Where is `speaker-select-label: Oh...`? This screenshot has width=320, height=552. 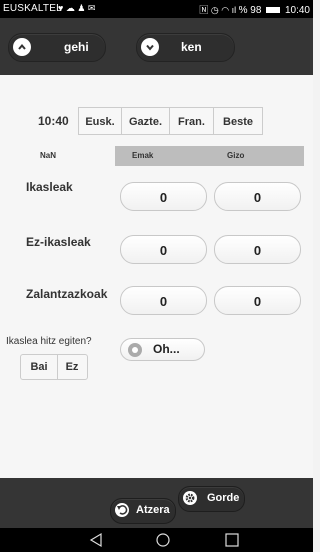
speaker-select-label: Oh... is located at coordinates (166, 349).